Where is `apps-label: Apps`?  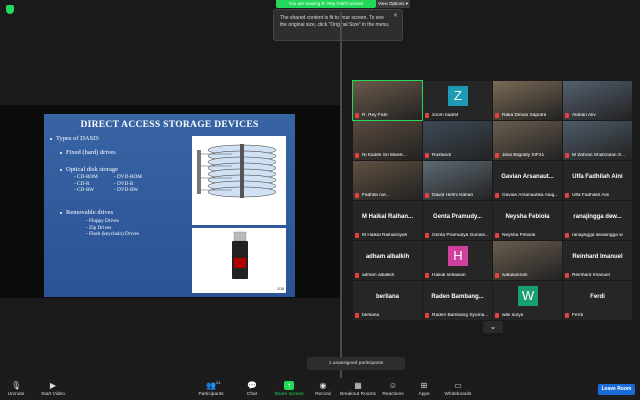 apps-label: Apps is located at coordinates (424, 394).